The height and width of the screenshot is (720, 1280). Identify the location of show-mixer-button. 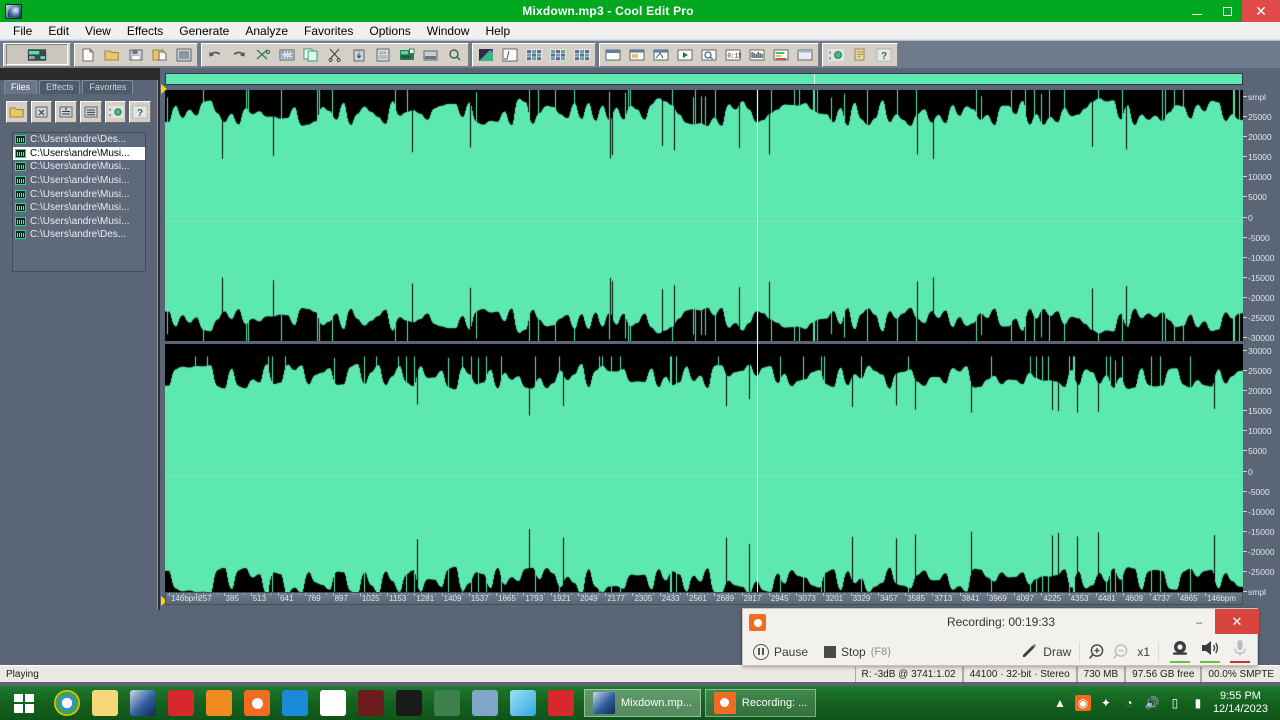
(558, 54).